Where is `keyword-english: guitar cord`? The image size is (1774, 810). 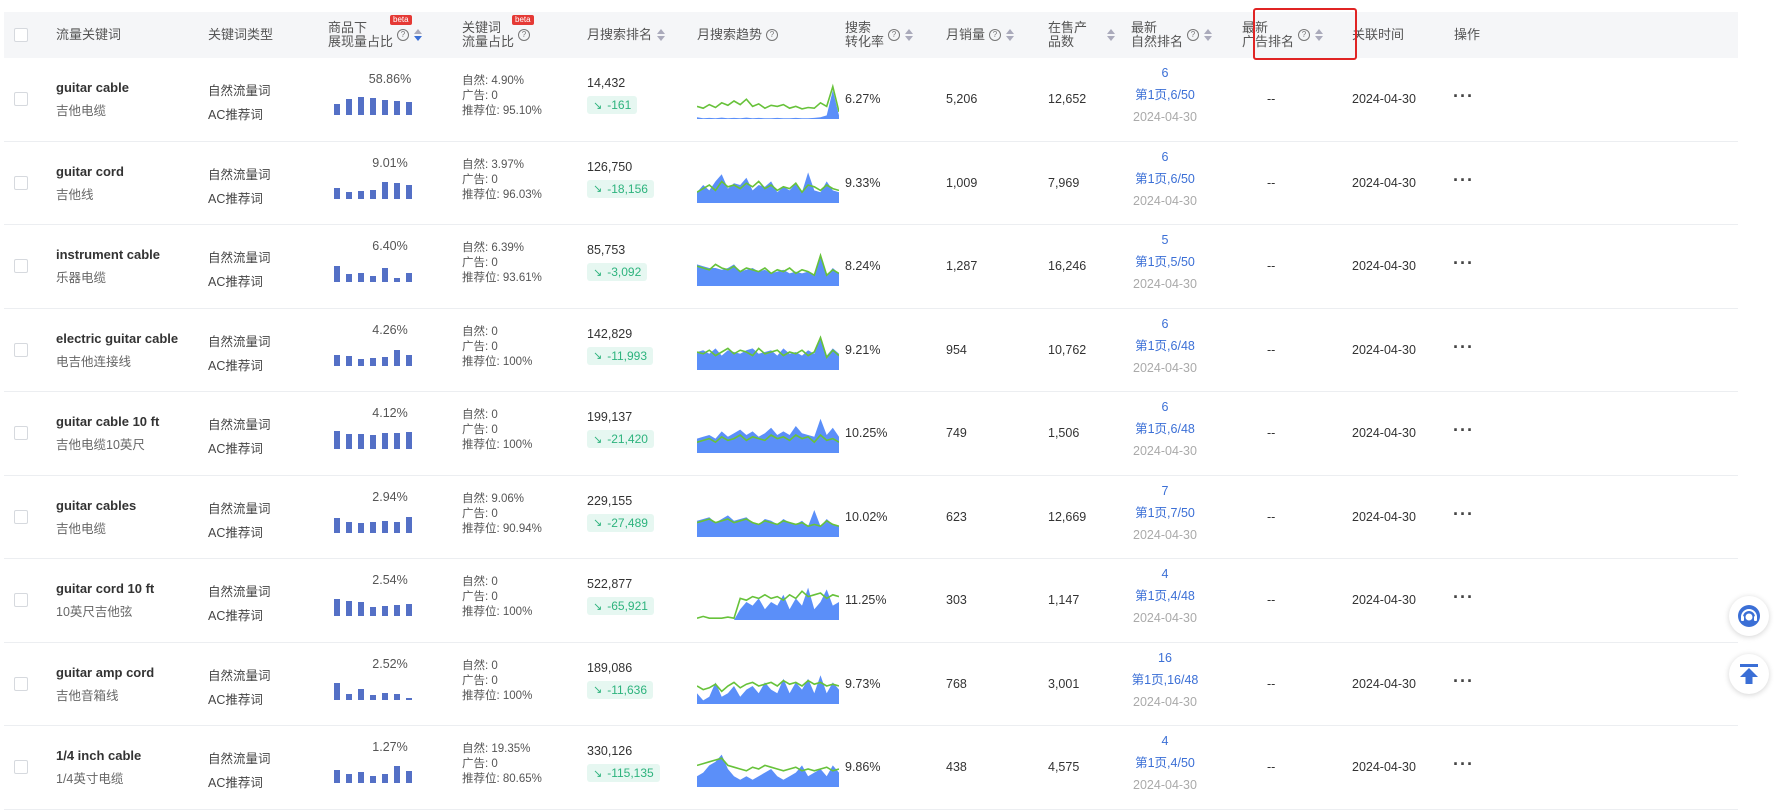 keyword-english: guitar cord is located at coordinates (90, 171).